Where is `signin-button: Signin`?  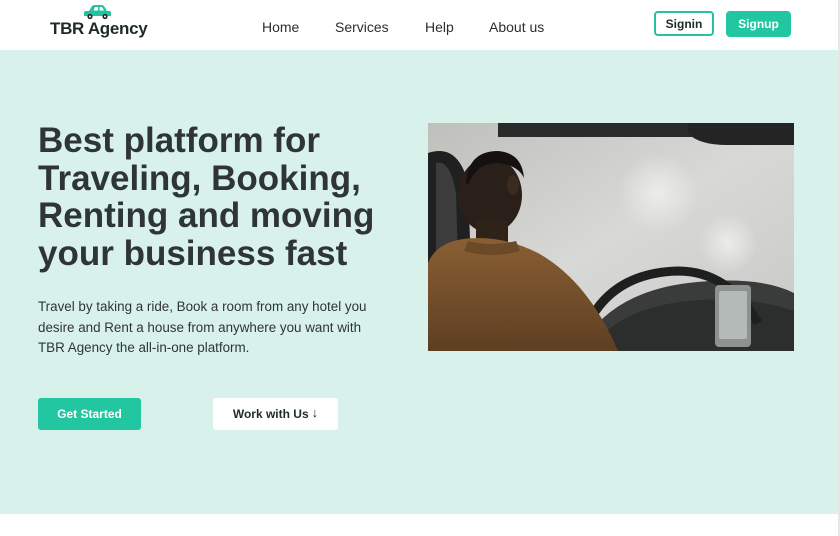
signin-button: Signin is located at coordinates (684, 23).